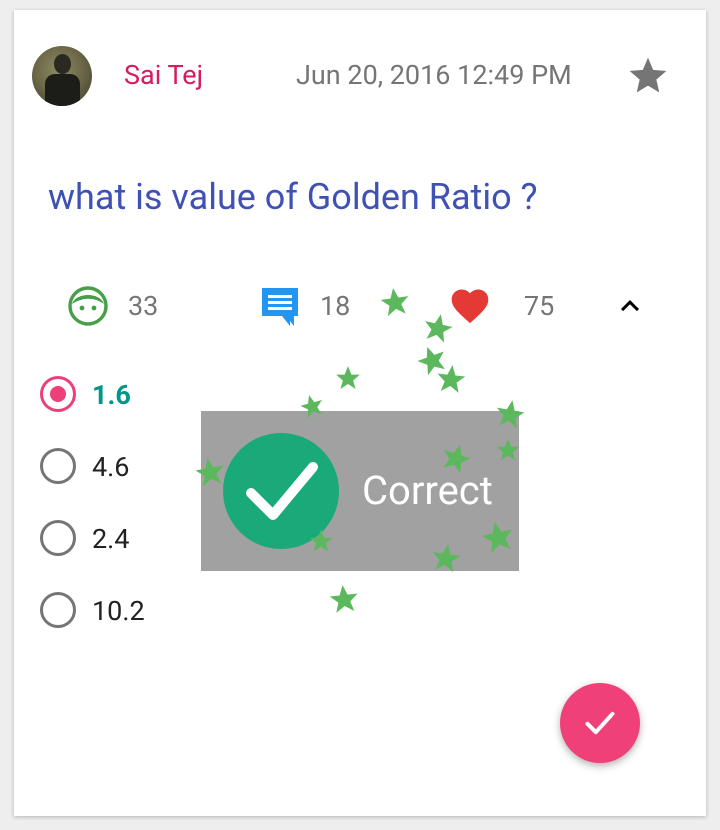  What do you see at coordinates (293, 197) in the screenshot?
I see `question-text: what is value of Golden Ratio ?` at bounding box center [293, 197].